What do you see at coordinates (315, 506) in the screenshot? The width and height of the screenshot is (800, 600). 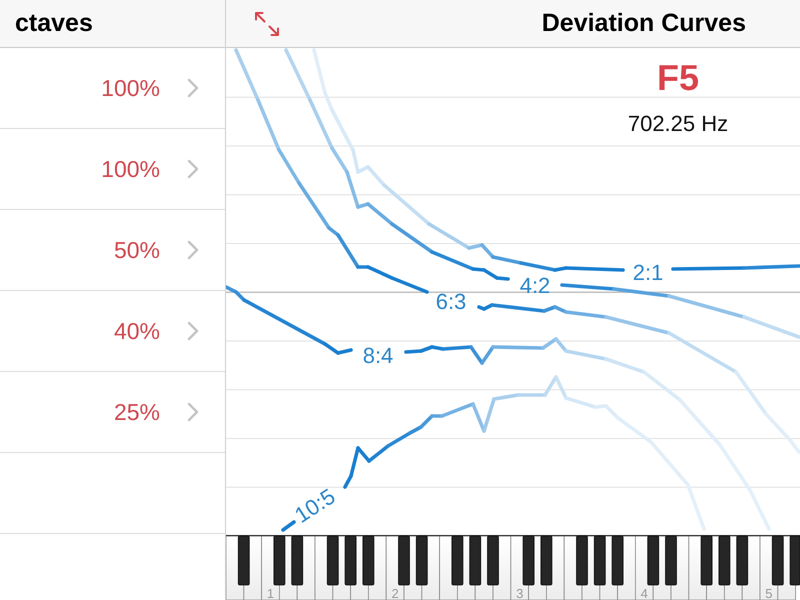 I see `curve-label: 10:5` at bounding box center [315, 506].